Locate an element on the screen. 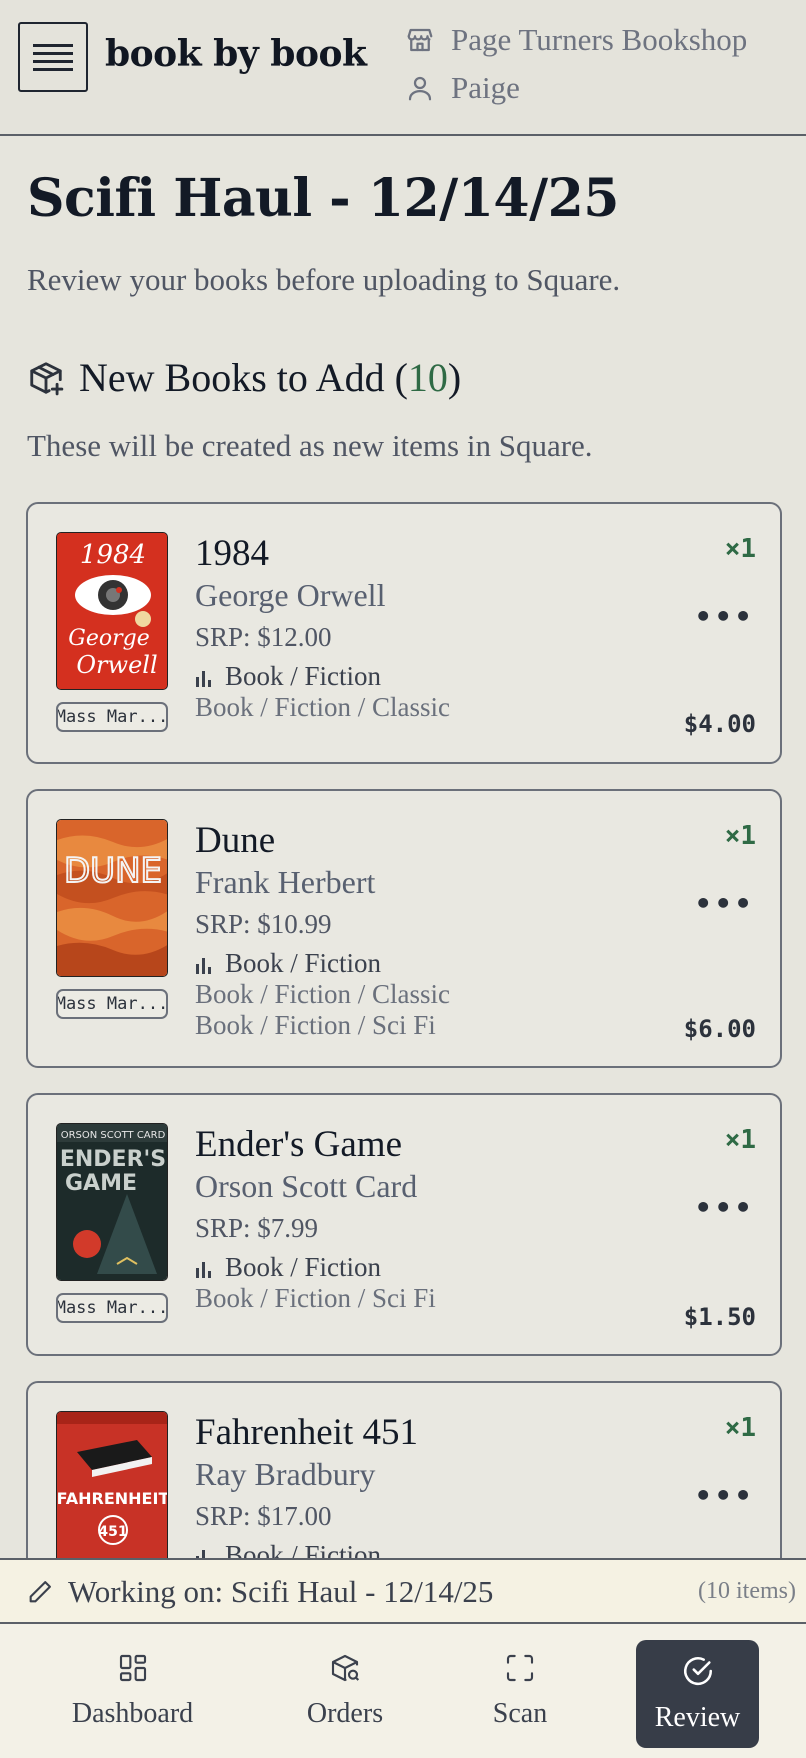 The image size is (806, 1758). category-list: Book / Fiction / Classic is located at coordinates (322, 707).